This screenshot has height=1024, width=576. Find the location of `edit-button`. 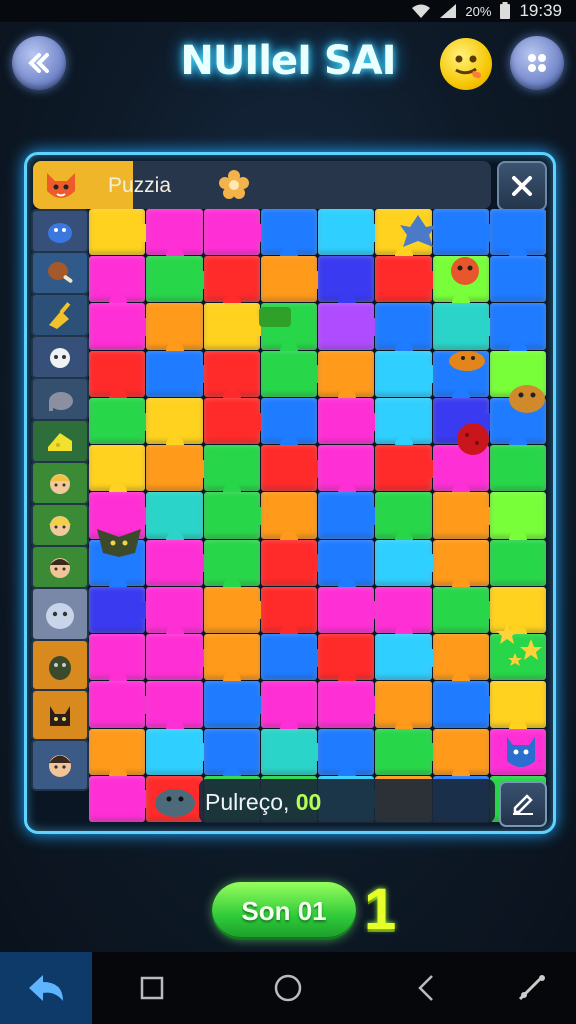

edit-button is located at coordinates (523, 804).